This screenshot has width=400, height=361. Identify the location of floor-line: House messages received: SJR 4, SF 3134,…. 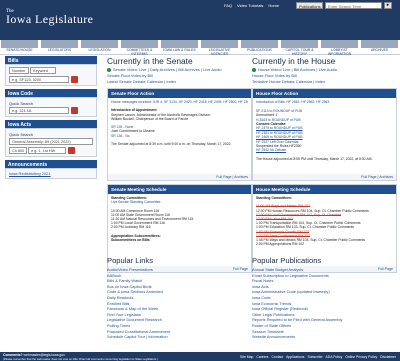
(179, 102).